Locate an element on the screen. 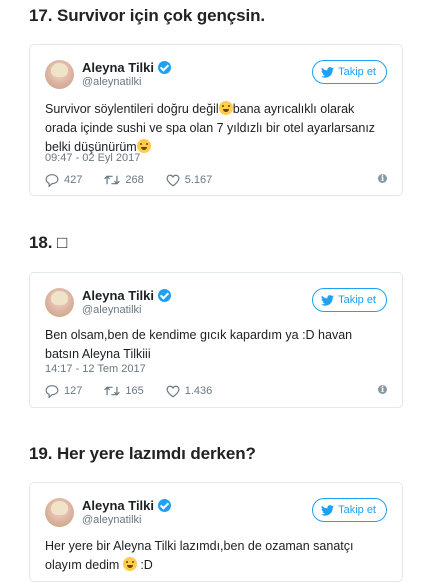 The height and width of the screenshot is (582, 442). retweet-action: 268 is located at coordinates (124, 180).